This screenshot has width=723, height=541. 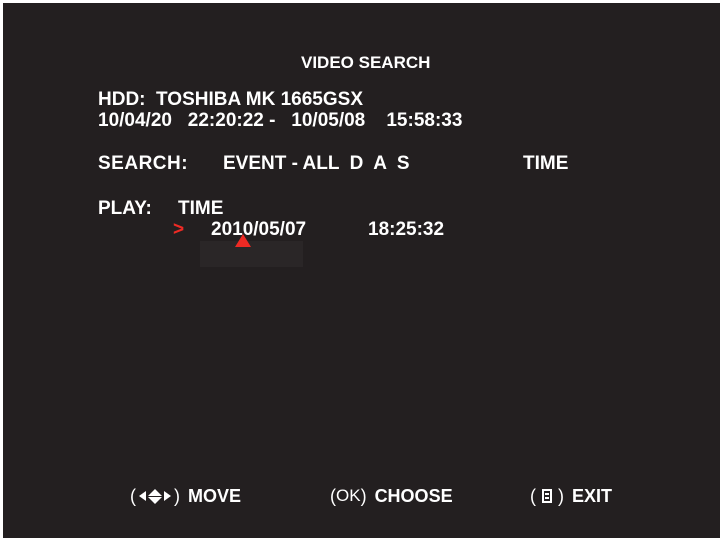 I want to click on ok-key-label: OK, so click(x=348, y=495).